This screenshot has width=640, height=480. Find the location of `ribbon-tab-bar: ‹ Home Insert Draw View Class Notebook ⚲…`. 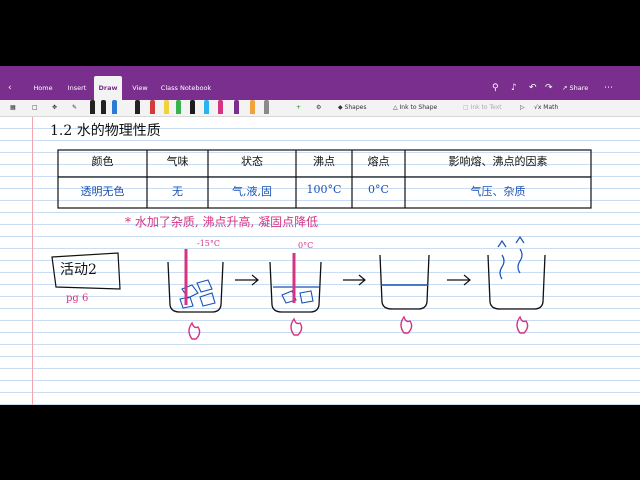

ribbon-tab-bar: ‹ Home Insert Draw View Class Notebook ⚲… is located at coordinates (320, 88).